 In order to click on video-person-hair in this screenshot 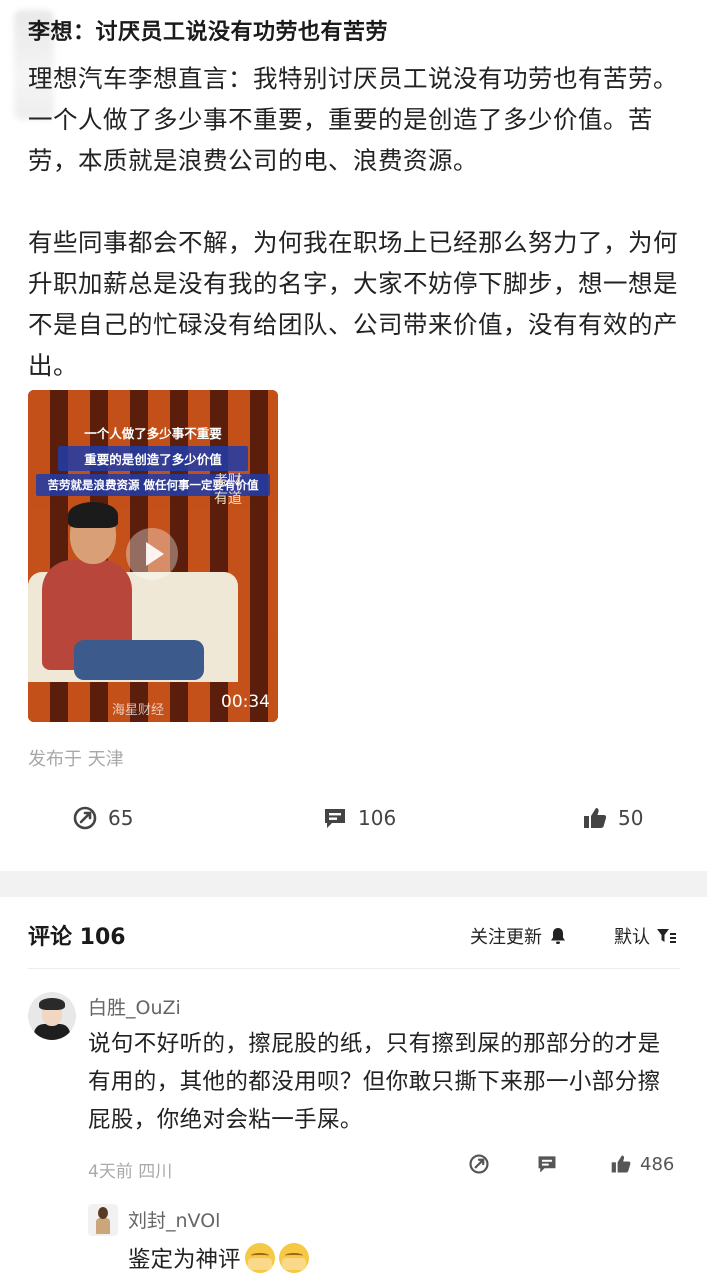, I will do `click(93, 515)`.